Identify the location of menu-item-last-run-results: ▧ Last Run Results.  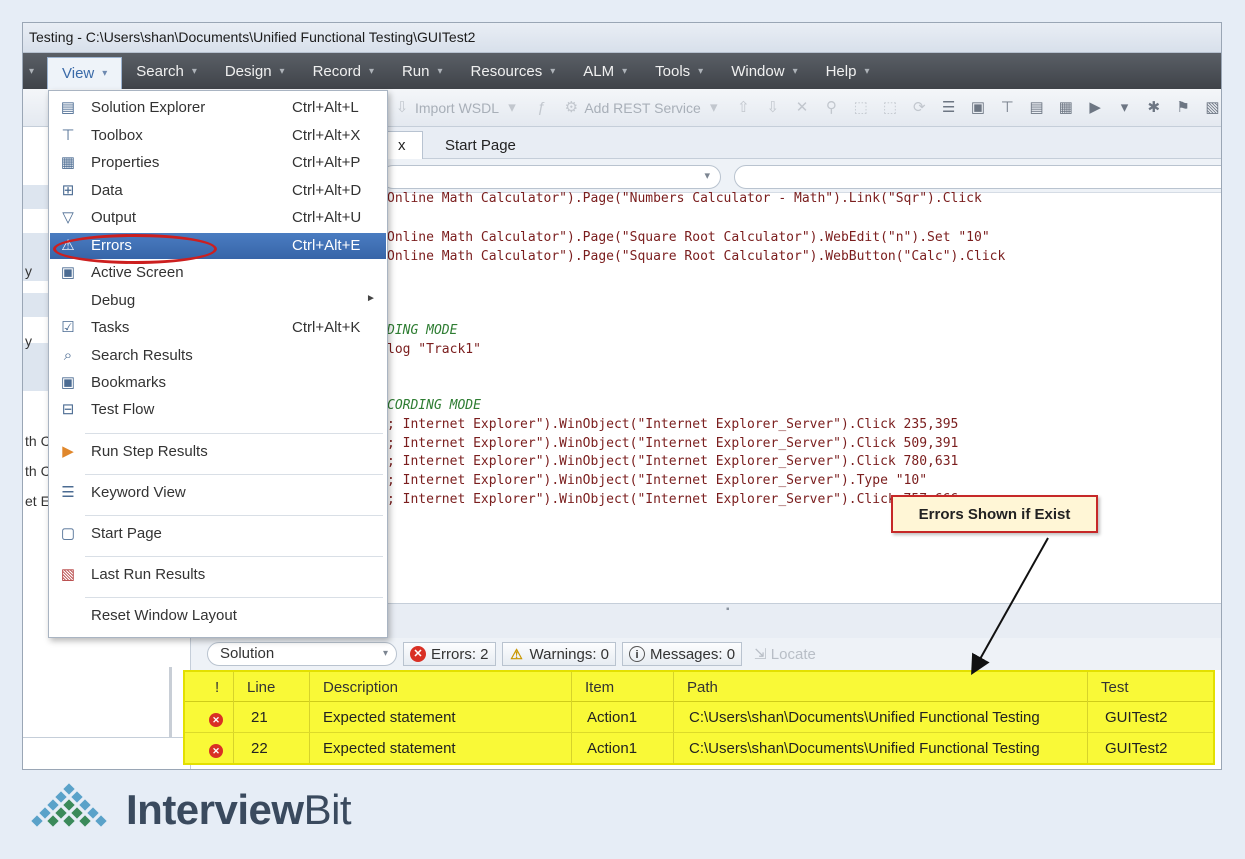
(218, 575).